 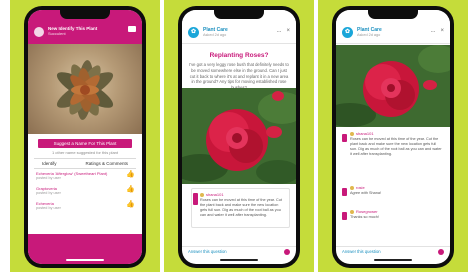 What do you see at coordinates (364, 217) in the screenshot?
I see `comment-text: Thanks so much!` at bounding box center [364, 217].